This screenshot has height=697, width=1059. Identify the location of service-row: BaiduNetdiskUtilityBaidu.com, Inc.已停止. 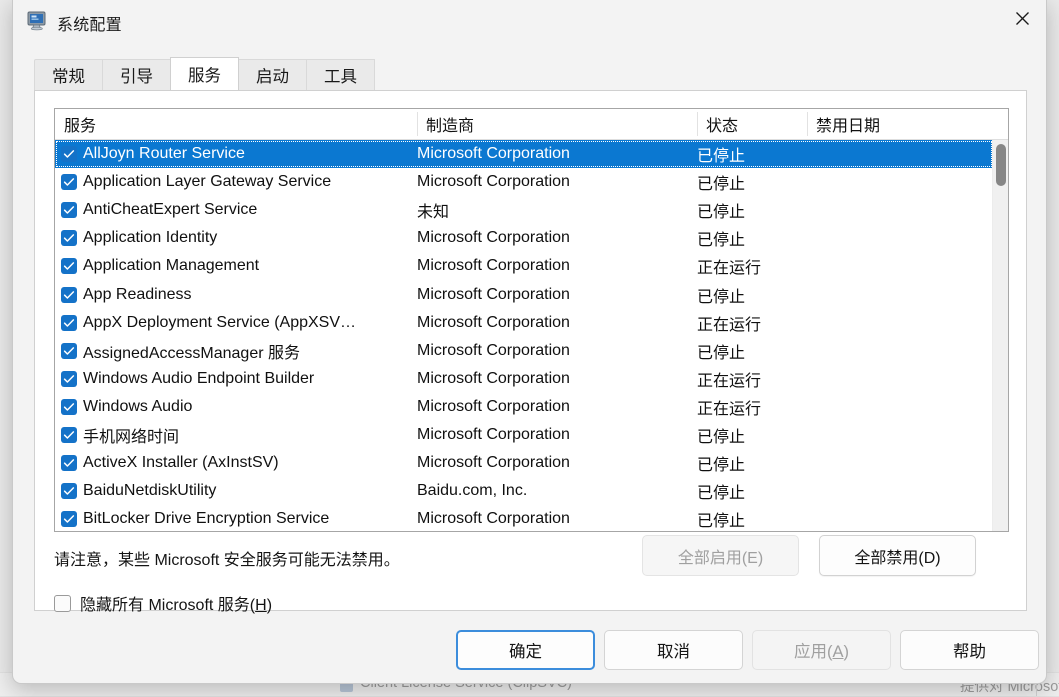
(524, 491).